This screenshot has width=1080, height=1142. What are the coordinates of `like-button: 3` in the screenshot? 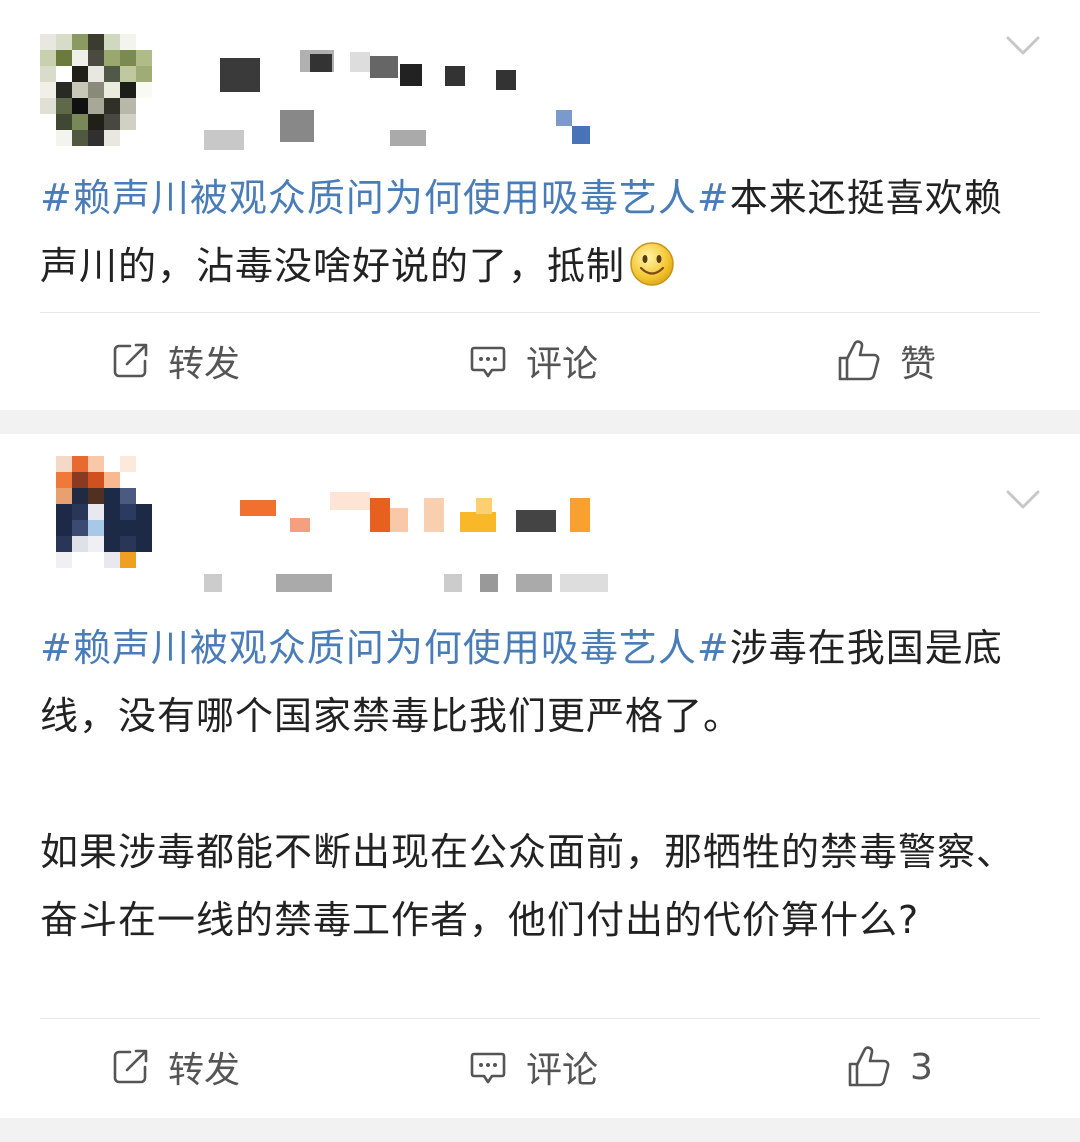 It's located at (889, 1067).